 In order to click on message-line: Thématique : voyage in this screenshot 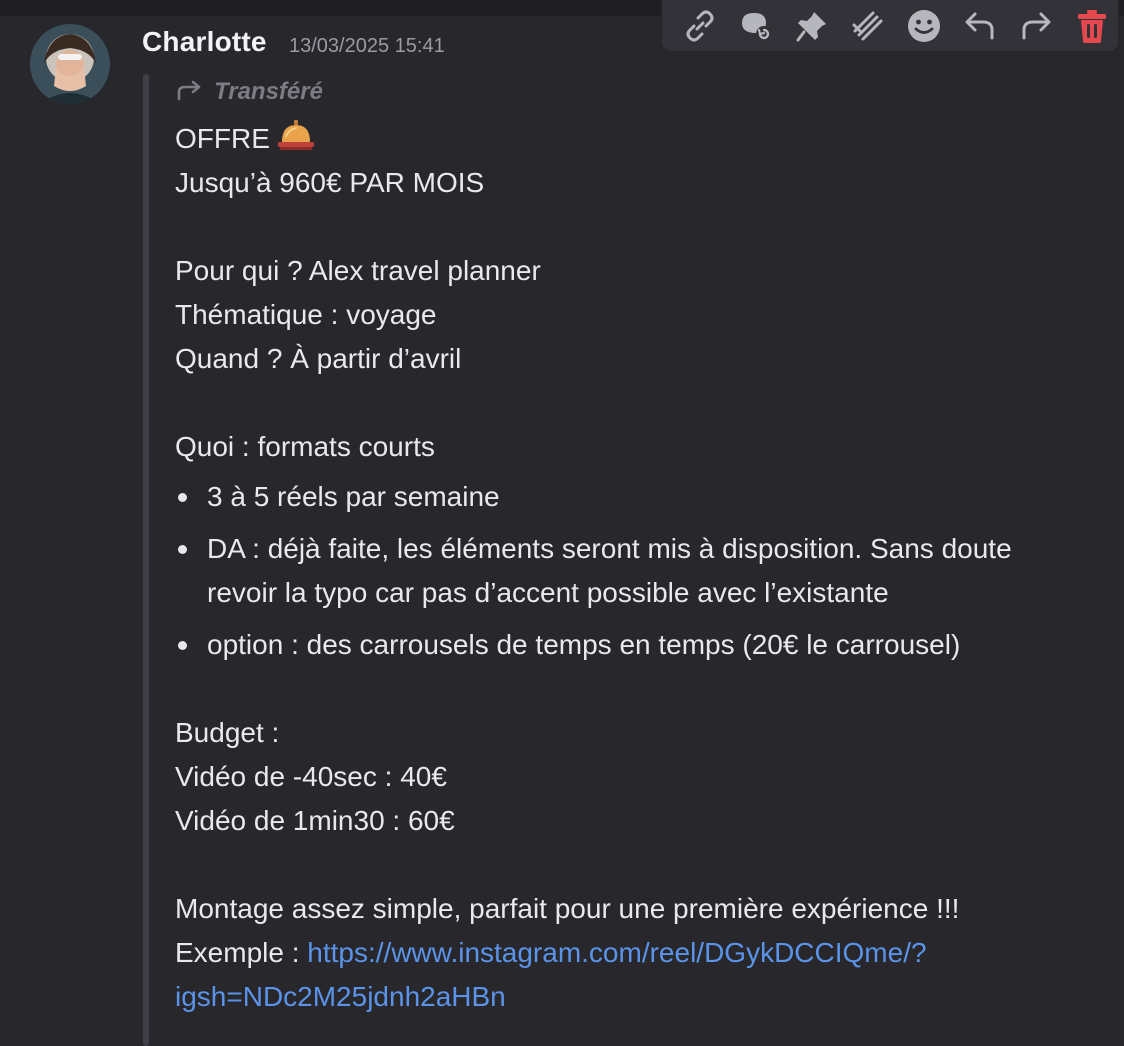, I will do `click(306, 314)`.